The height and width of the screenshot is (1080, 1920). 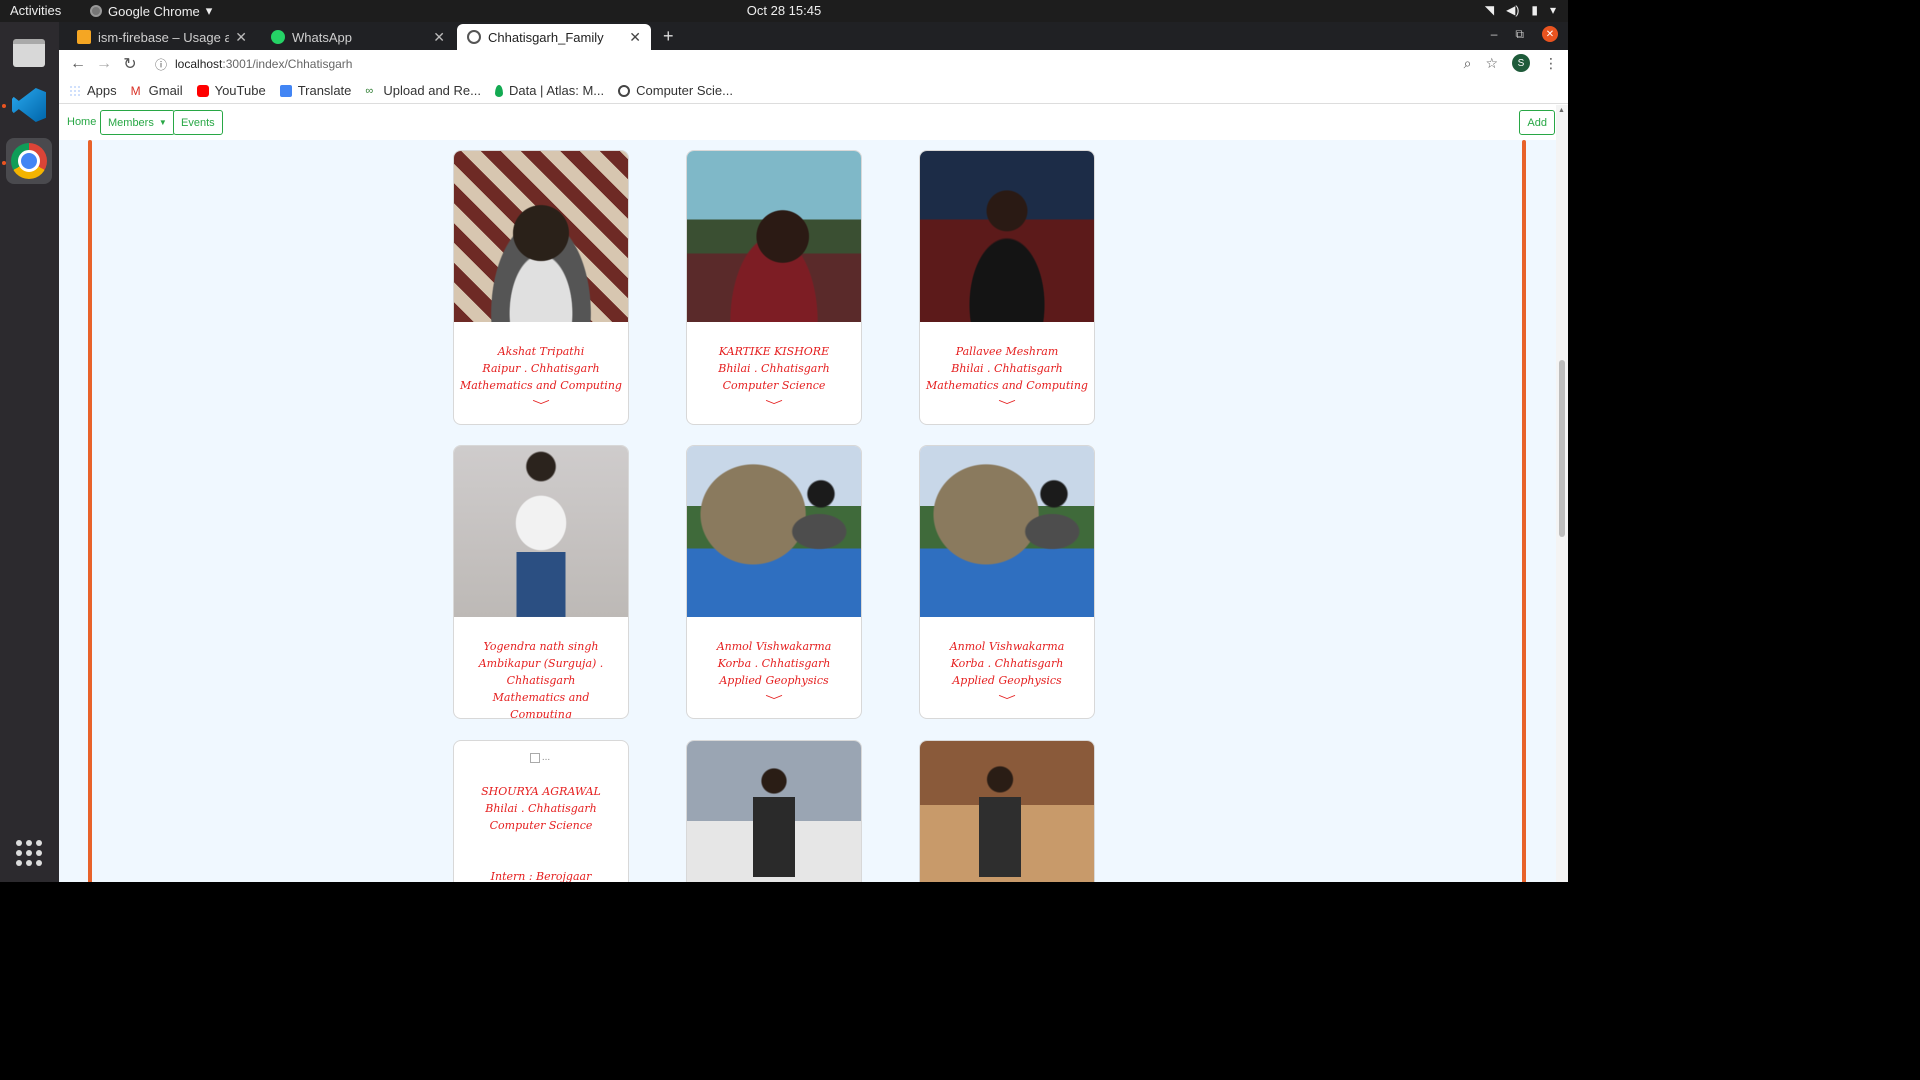 What do you see at coordinates (541, 705) in the screenshot?
I see `member-branch: Mathematics and Computing` at bounding box center [541, 705].